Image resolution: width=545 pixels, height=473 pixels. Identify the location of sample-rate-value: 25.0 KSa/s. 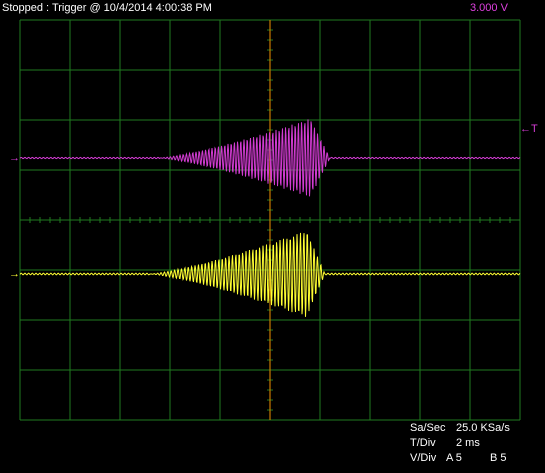
(483, 428).